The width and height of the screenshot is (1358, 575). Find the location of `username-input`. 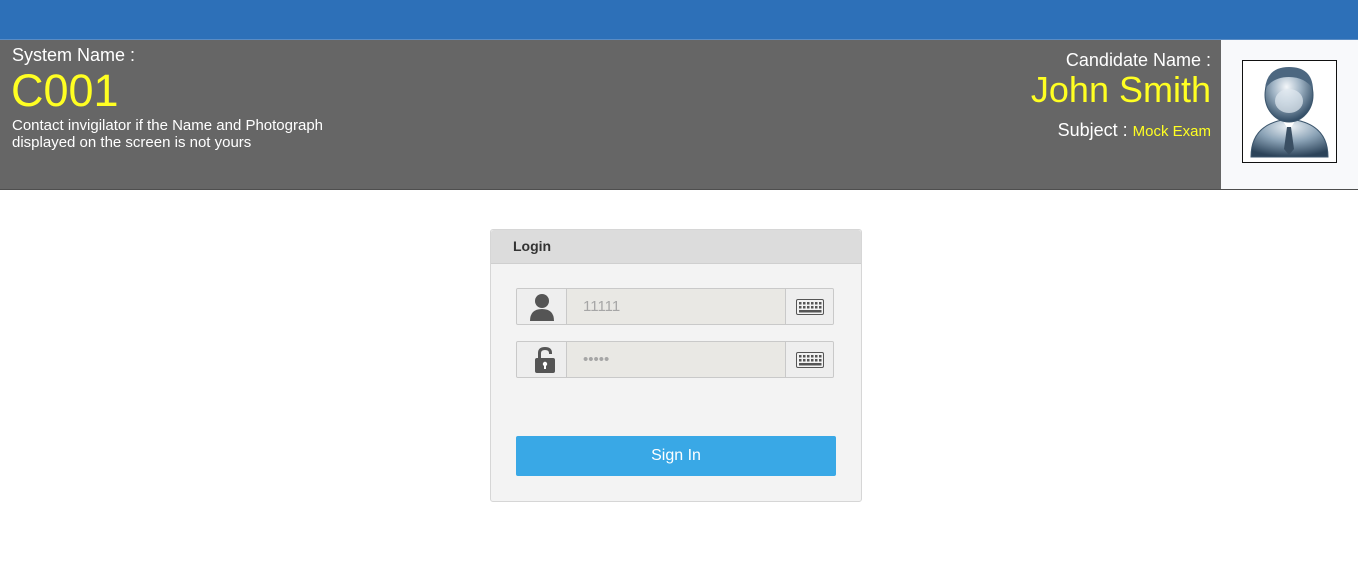

username-input is located at coordinates (676, 306).